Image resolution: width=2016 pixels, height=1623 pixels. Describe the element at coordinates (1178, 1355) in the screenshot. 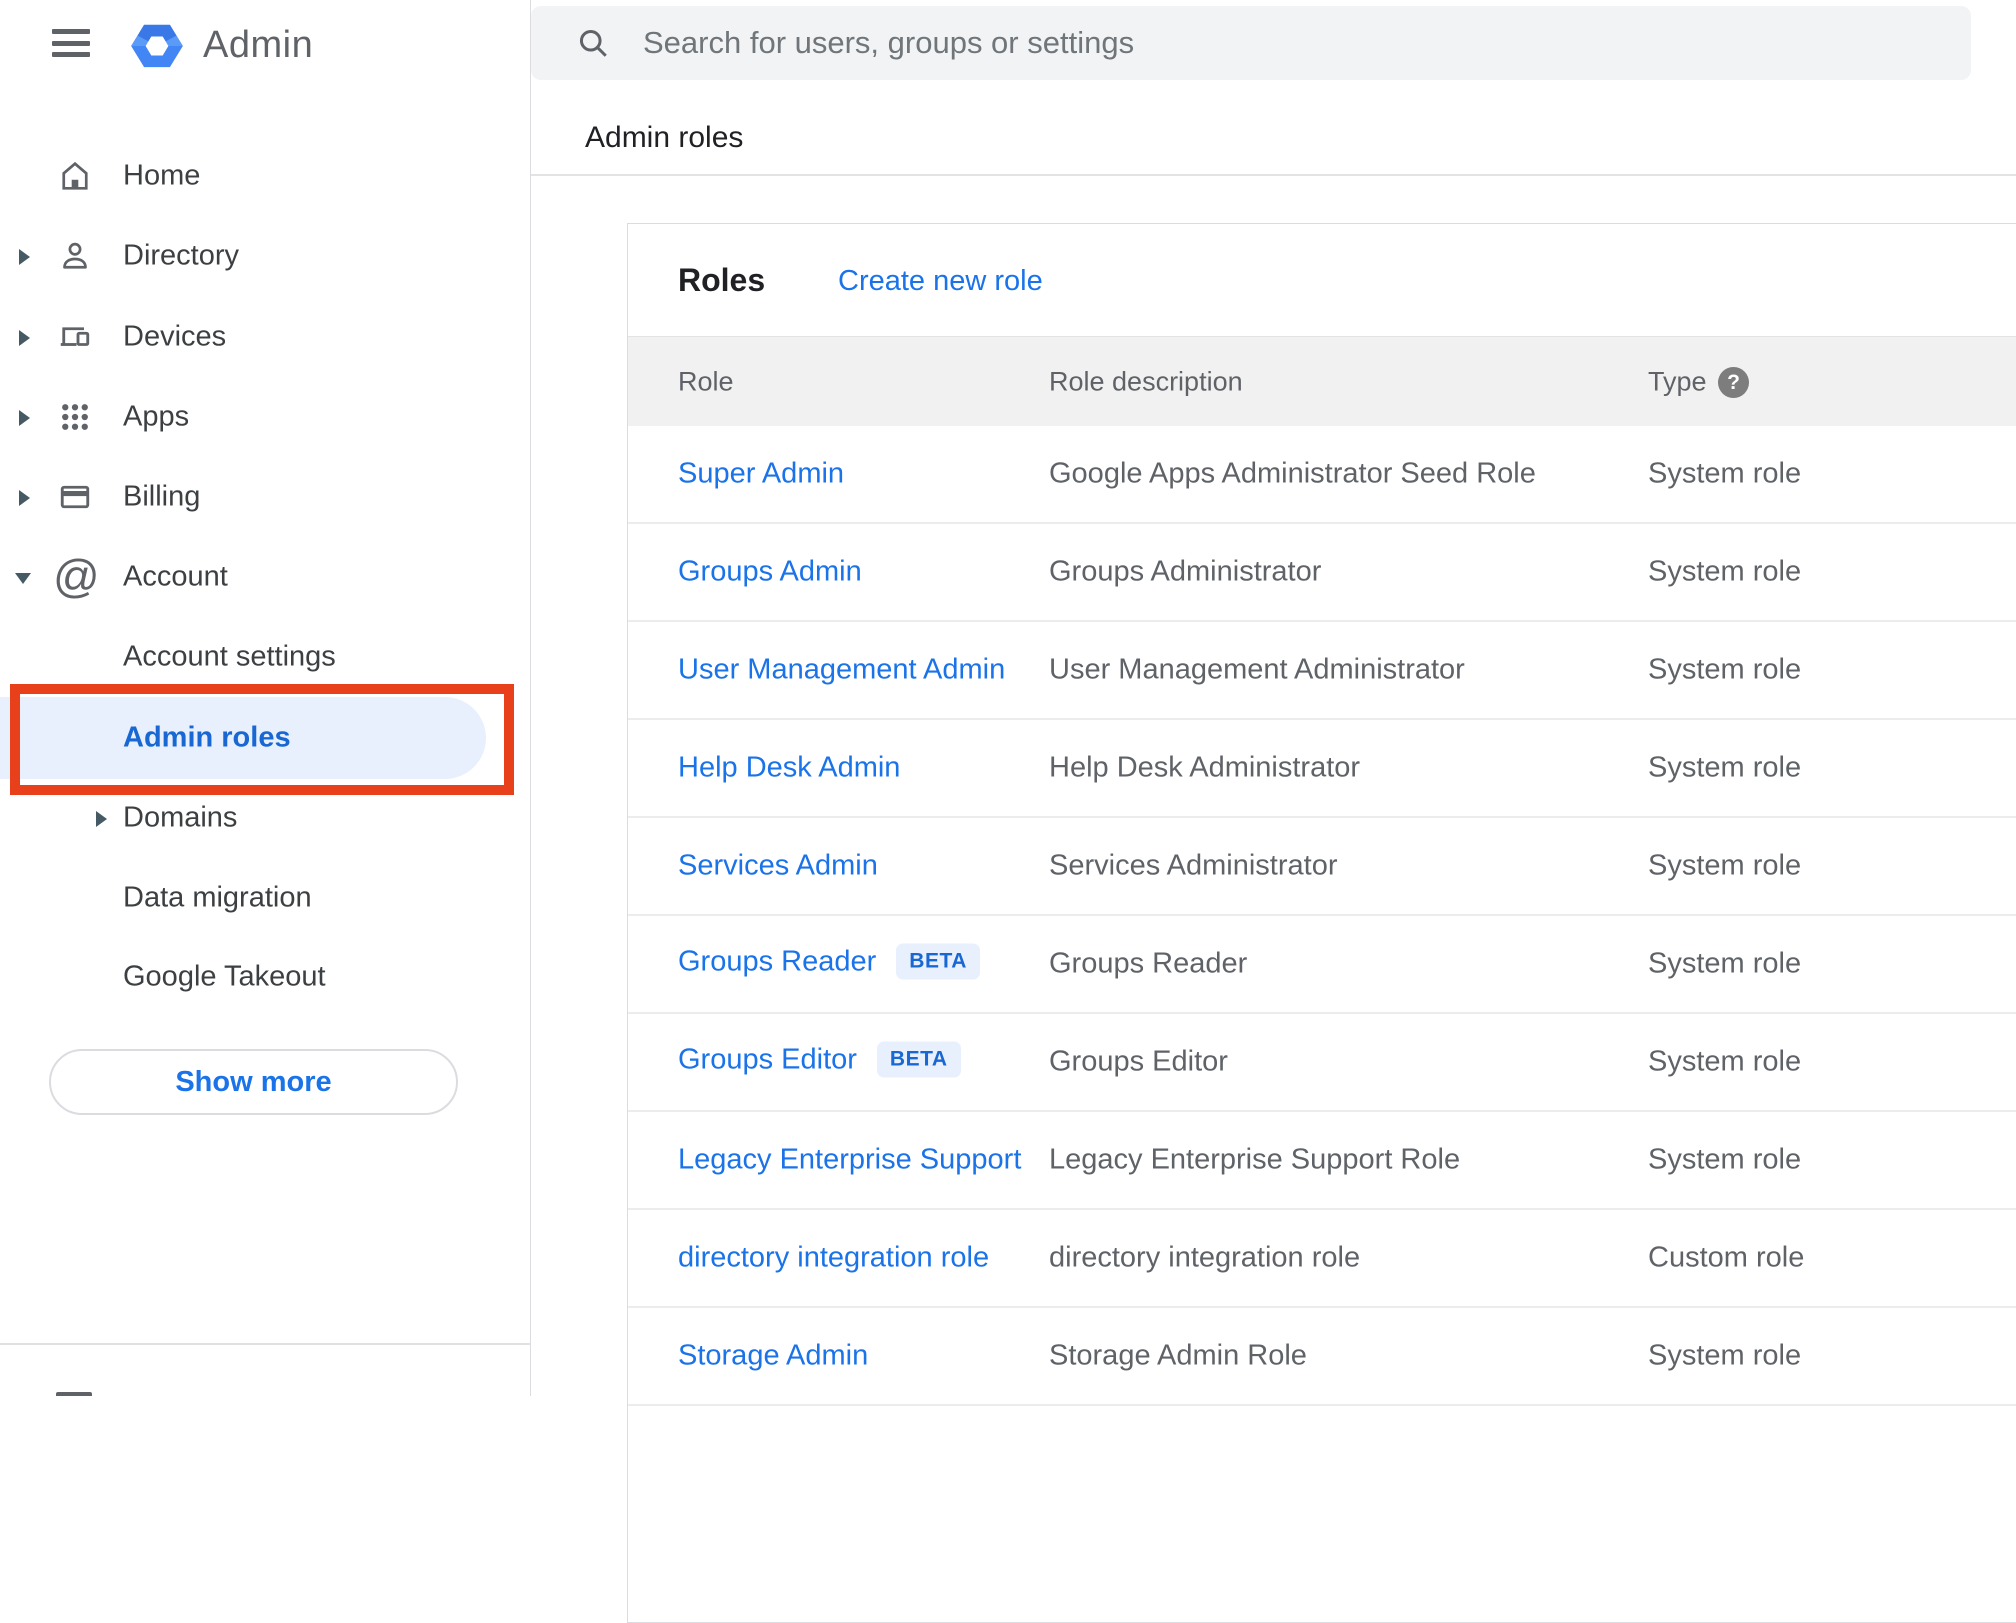

I see `role-description: Storage Admin Role` at that location.